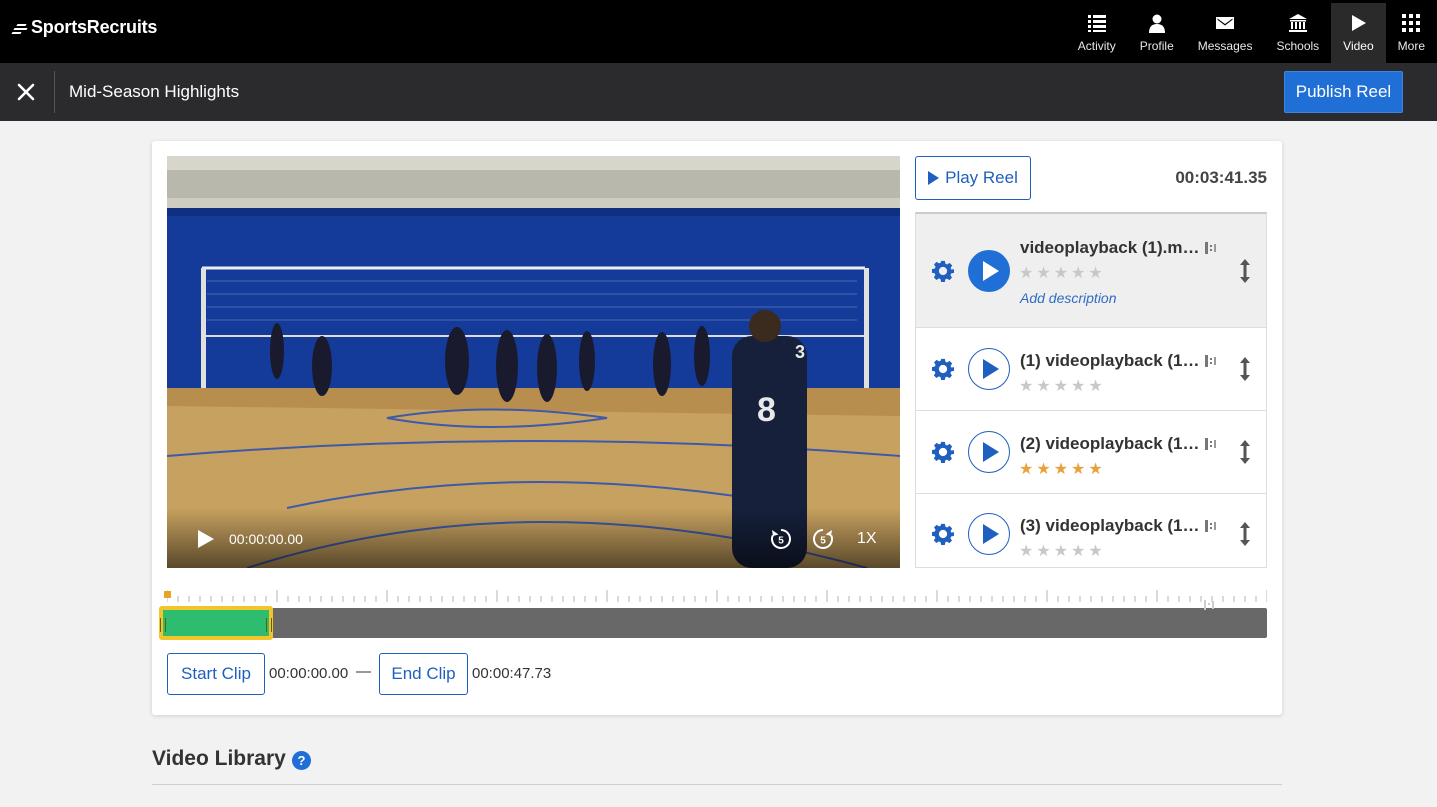 This screenshot has width=1437, height=807. Describe the element at coordinates (1411, 23) in the screenshot. I see `grid-icon` at that location.